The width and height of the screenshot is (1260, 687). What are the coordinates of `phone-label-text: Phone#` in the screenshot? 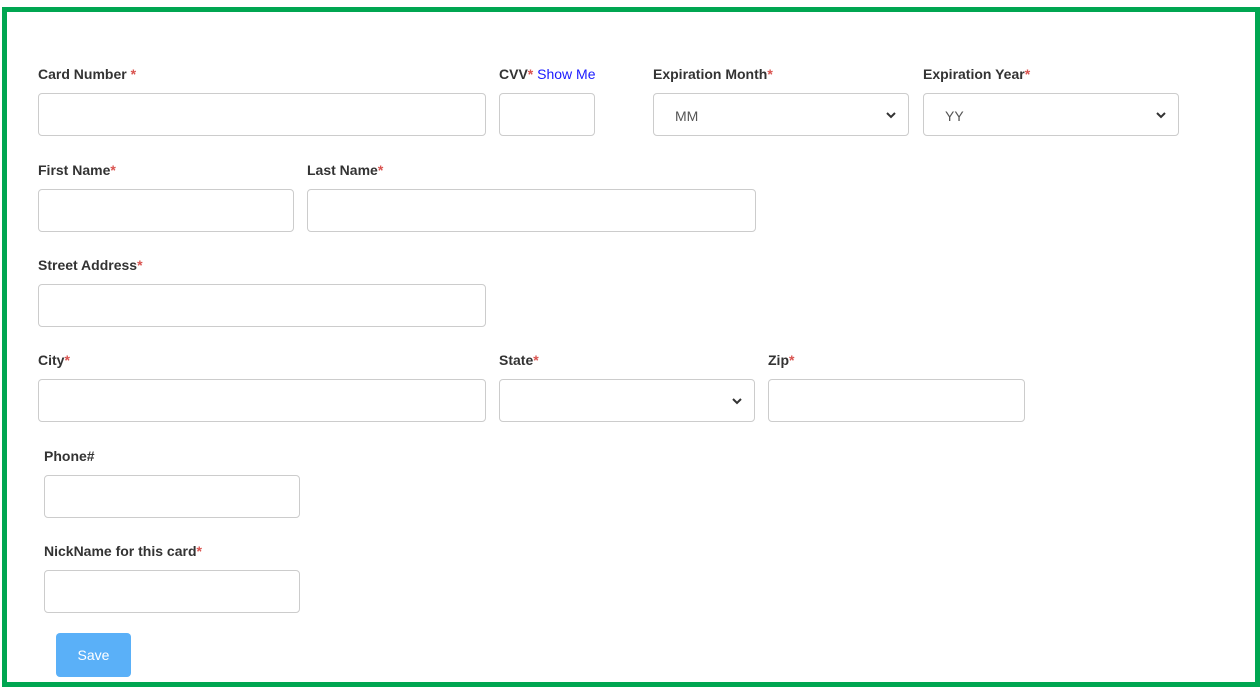 It's located at (69, 456).